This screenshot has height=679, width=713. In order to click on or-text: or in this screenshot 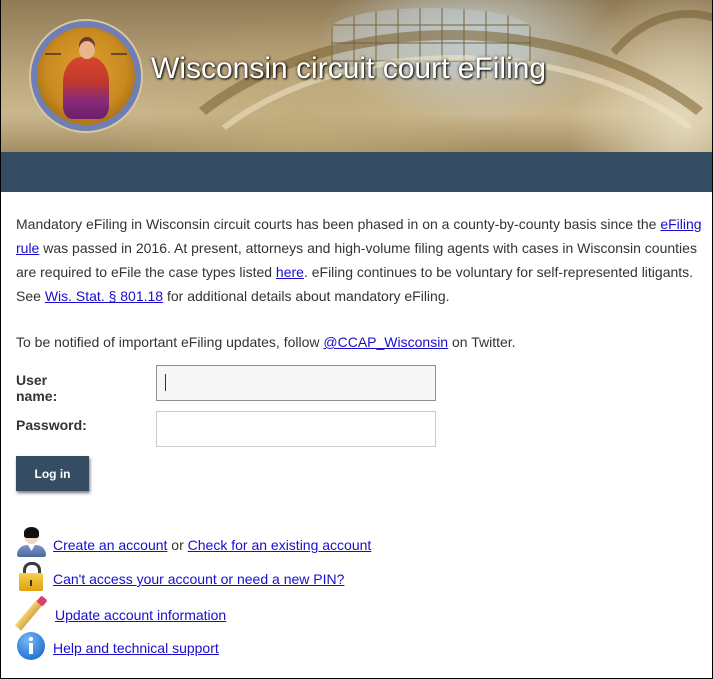, I will do `click(177, 545)`.